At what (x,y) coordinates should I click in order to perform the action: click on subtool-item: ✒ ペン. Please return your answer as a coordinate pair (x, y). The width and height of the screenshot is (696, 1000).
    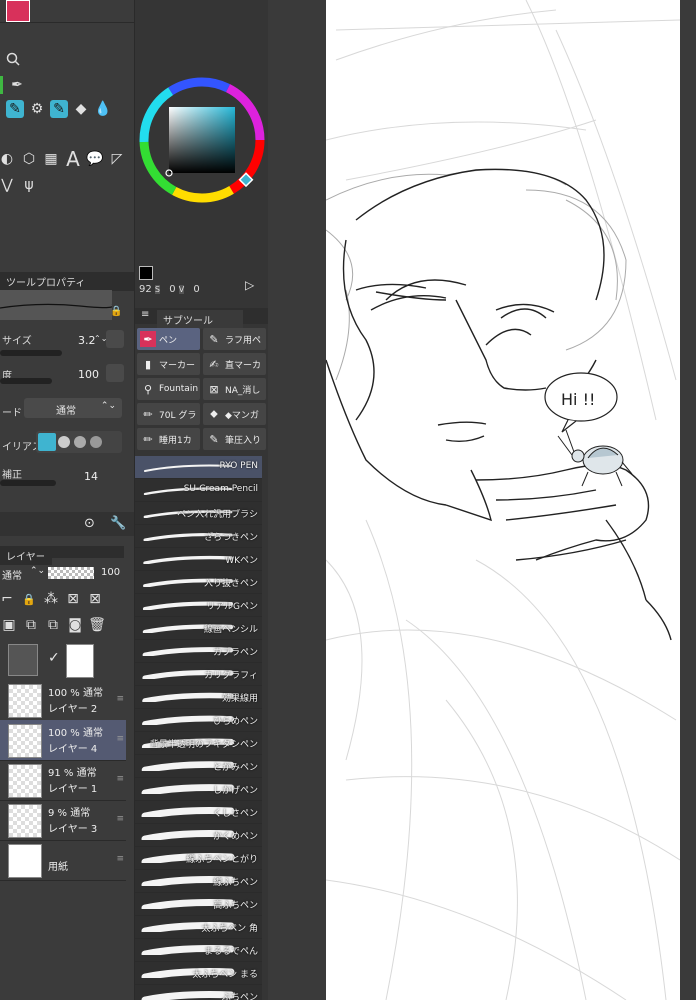
    Looking at the image, I should click on (168, 339).